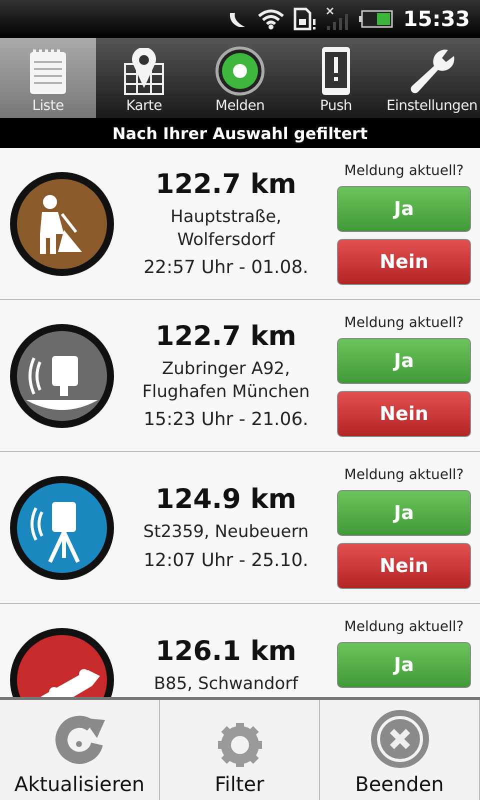 Image resolution: width=480 pixels, height=800 pixels. I want to click on menu-item: Aktualisieren, so click(80, 750).